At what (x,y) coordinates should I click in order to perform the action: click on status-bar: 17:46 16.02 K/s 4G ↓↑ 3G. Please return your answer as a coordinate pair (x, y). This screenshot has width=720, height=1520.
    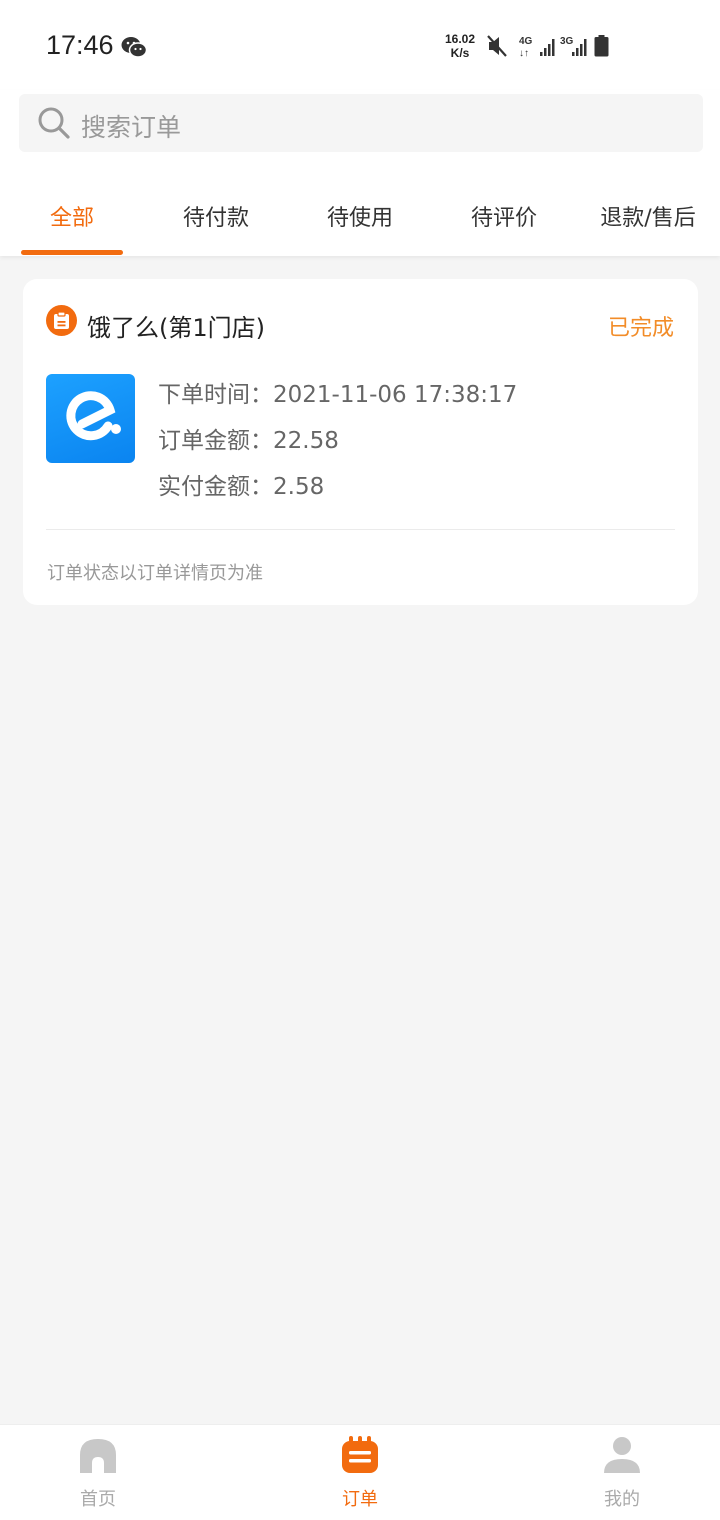
    Looking at the image, I should click on (360, 45).